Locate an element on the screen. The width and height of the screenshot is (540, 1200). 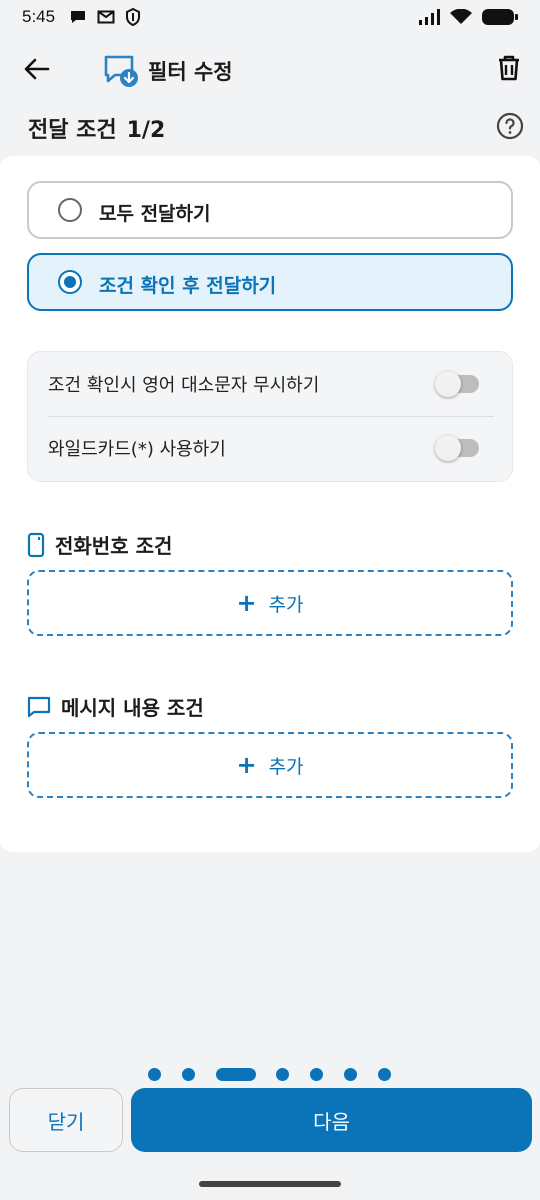
chat-bubble-icon is located at coordinates (78, 17).